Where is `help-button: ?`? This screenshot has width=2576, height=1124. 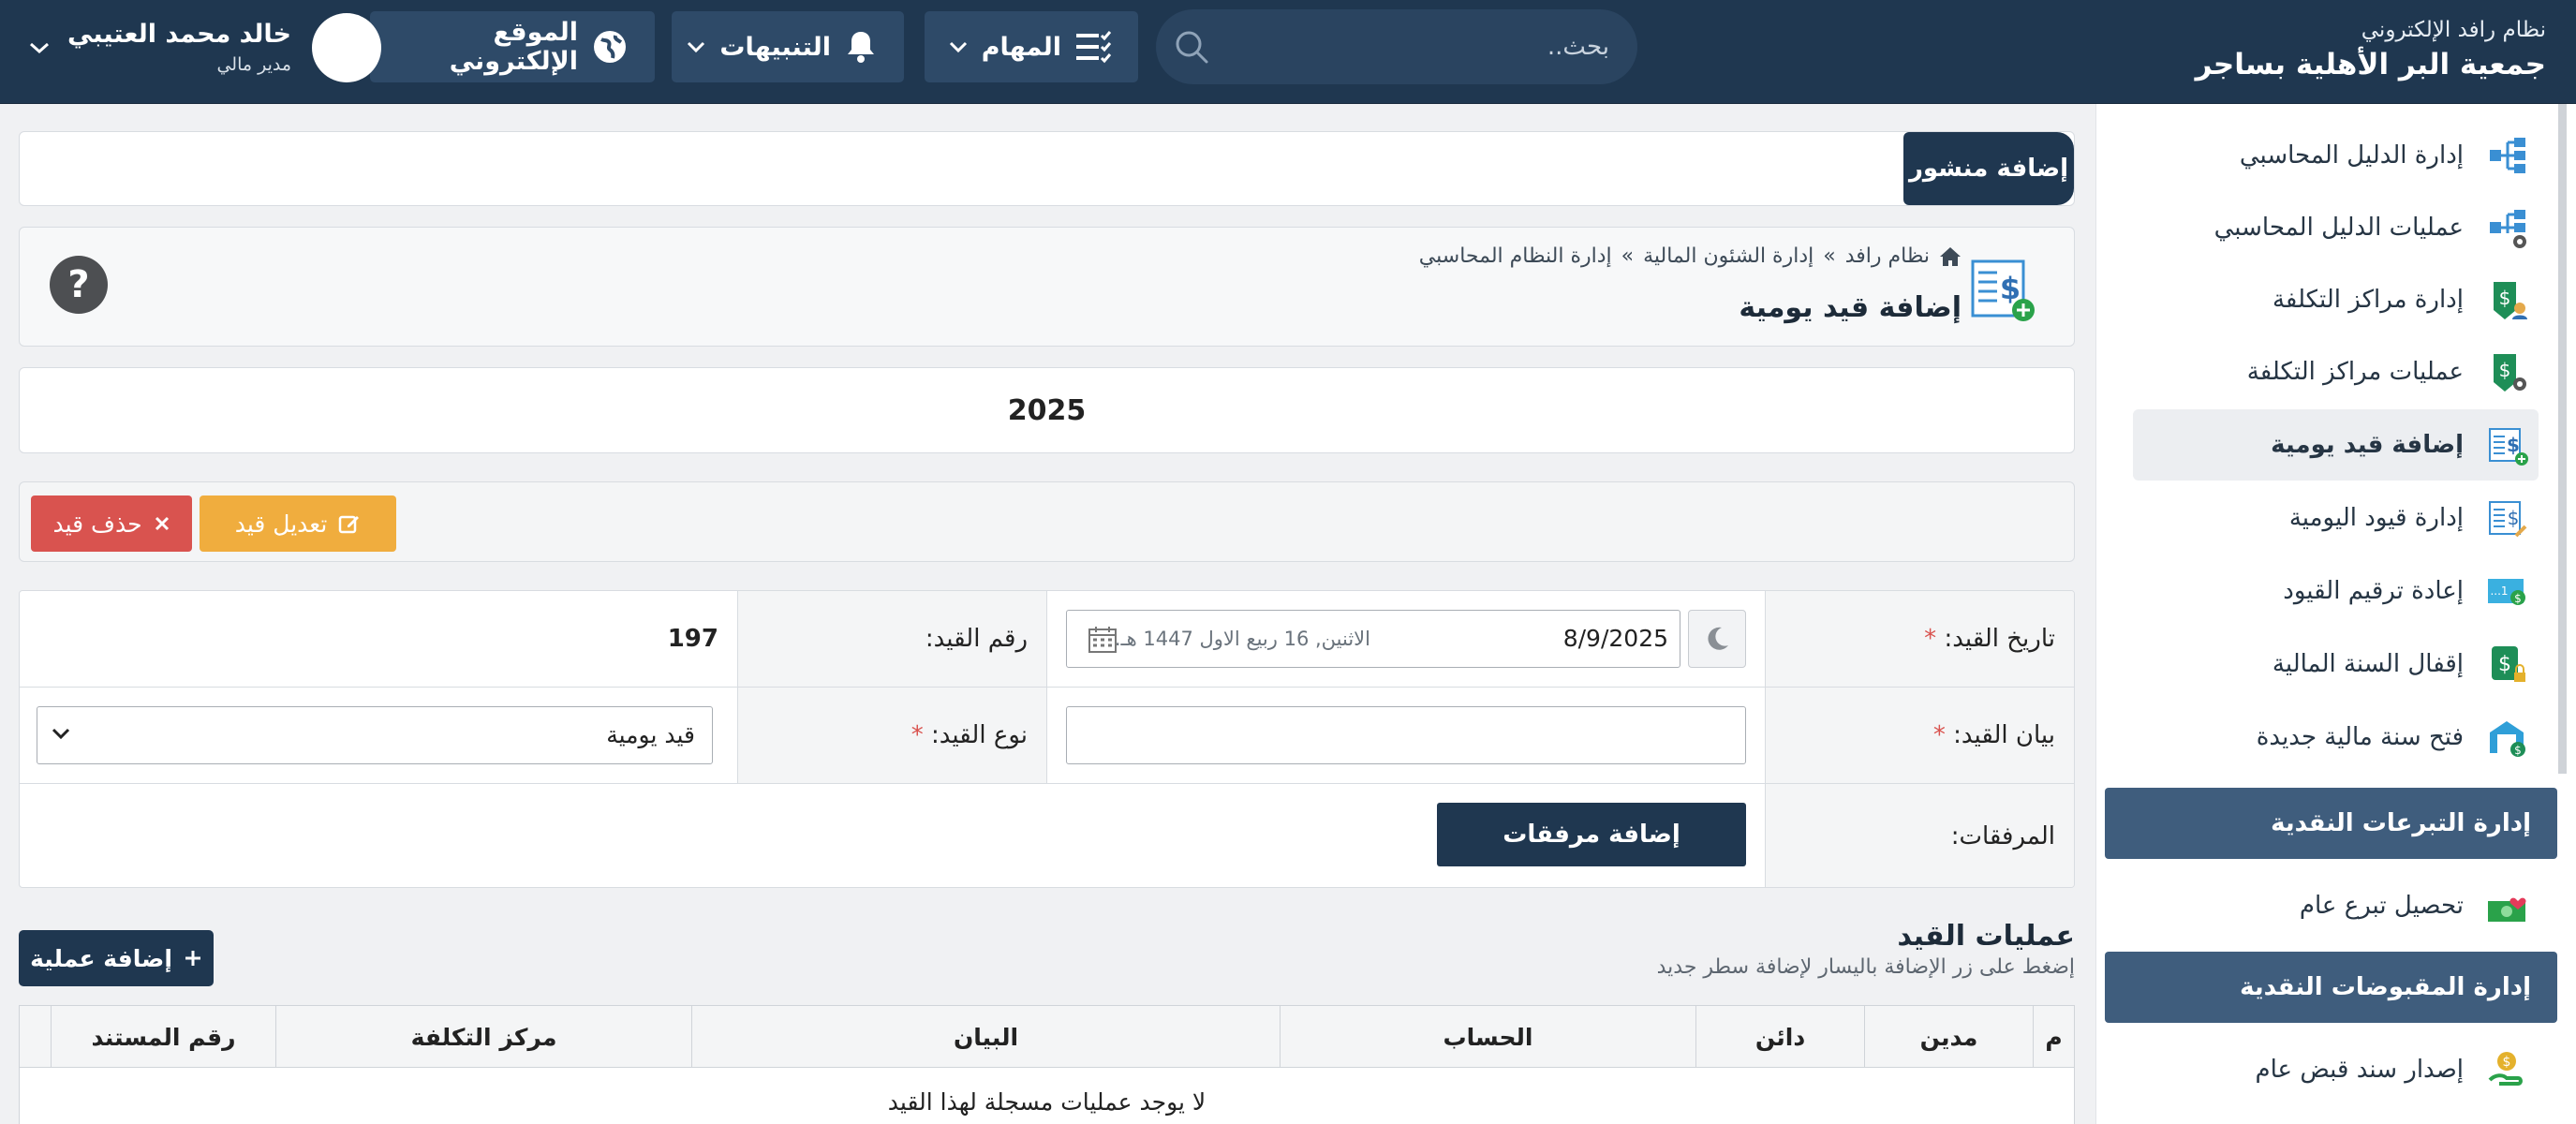
help-button: ? is located at coordinates (79, 285).